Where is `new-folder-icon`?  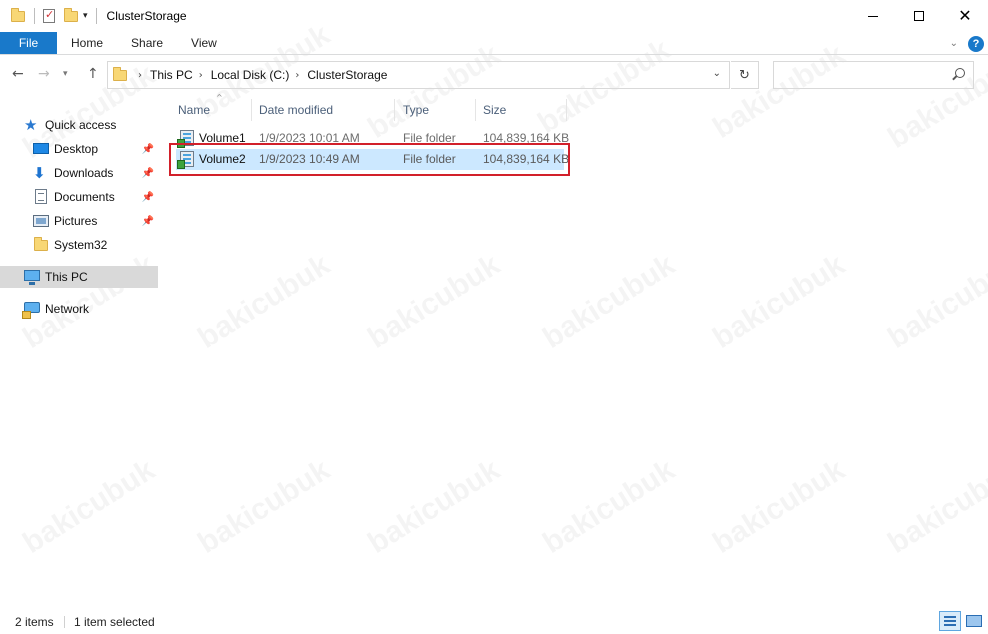
new-folder-icon is located at coordinates (71, 16).